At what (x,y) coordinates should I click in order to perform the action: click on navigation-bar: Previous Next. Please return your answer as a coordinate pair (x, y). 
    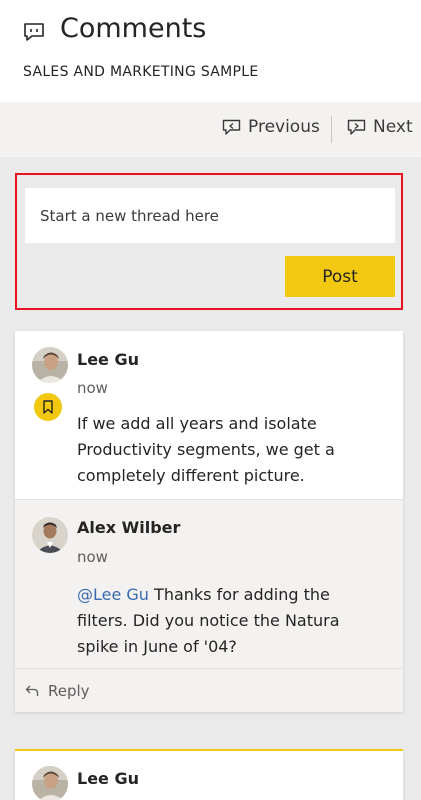
    Looking at the image, I should click on (210, 129).